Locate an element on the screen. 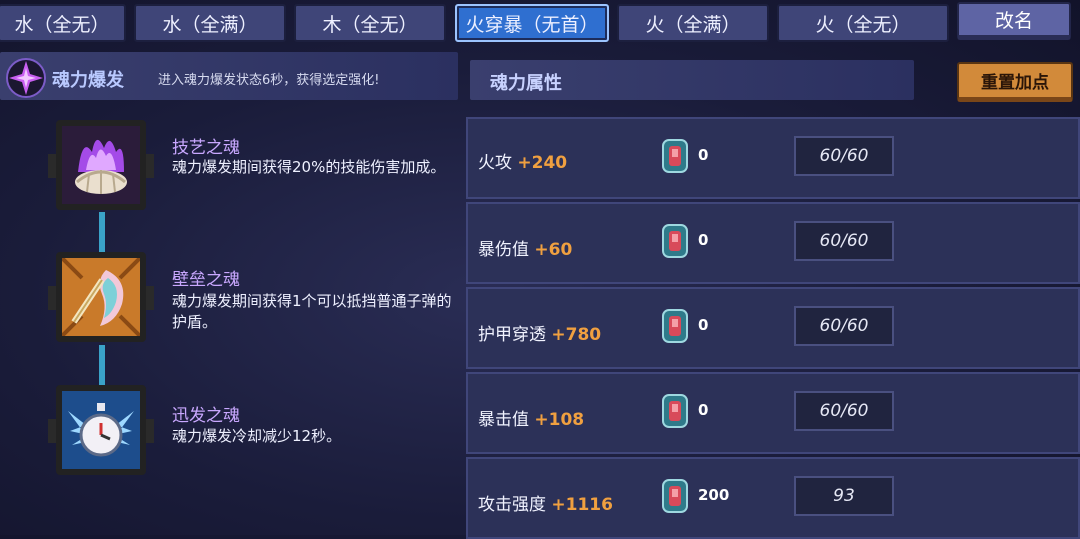  soul-burst-icon is located at coordinates (26, 78).